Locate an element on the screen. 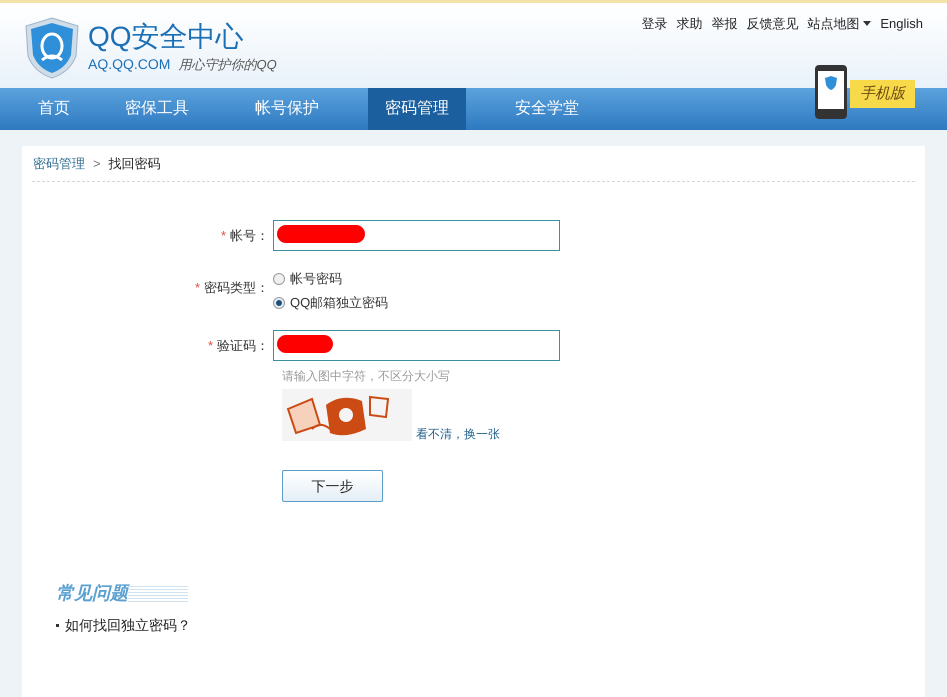  faq-link: 如何找回独立密码？ is located at coordinates (485, 625).